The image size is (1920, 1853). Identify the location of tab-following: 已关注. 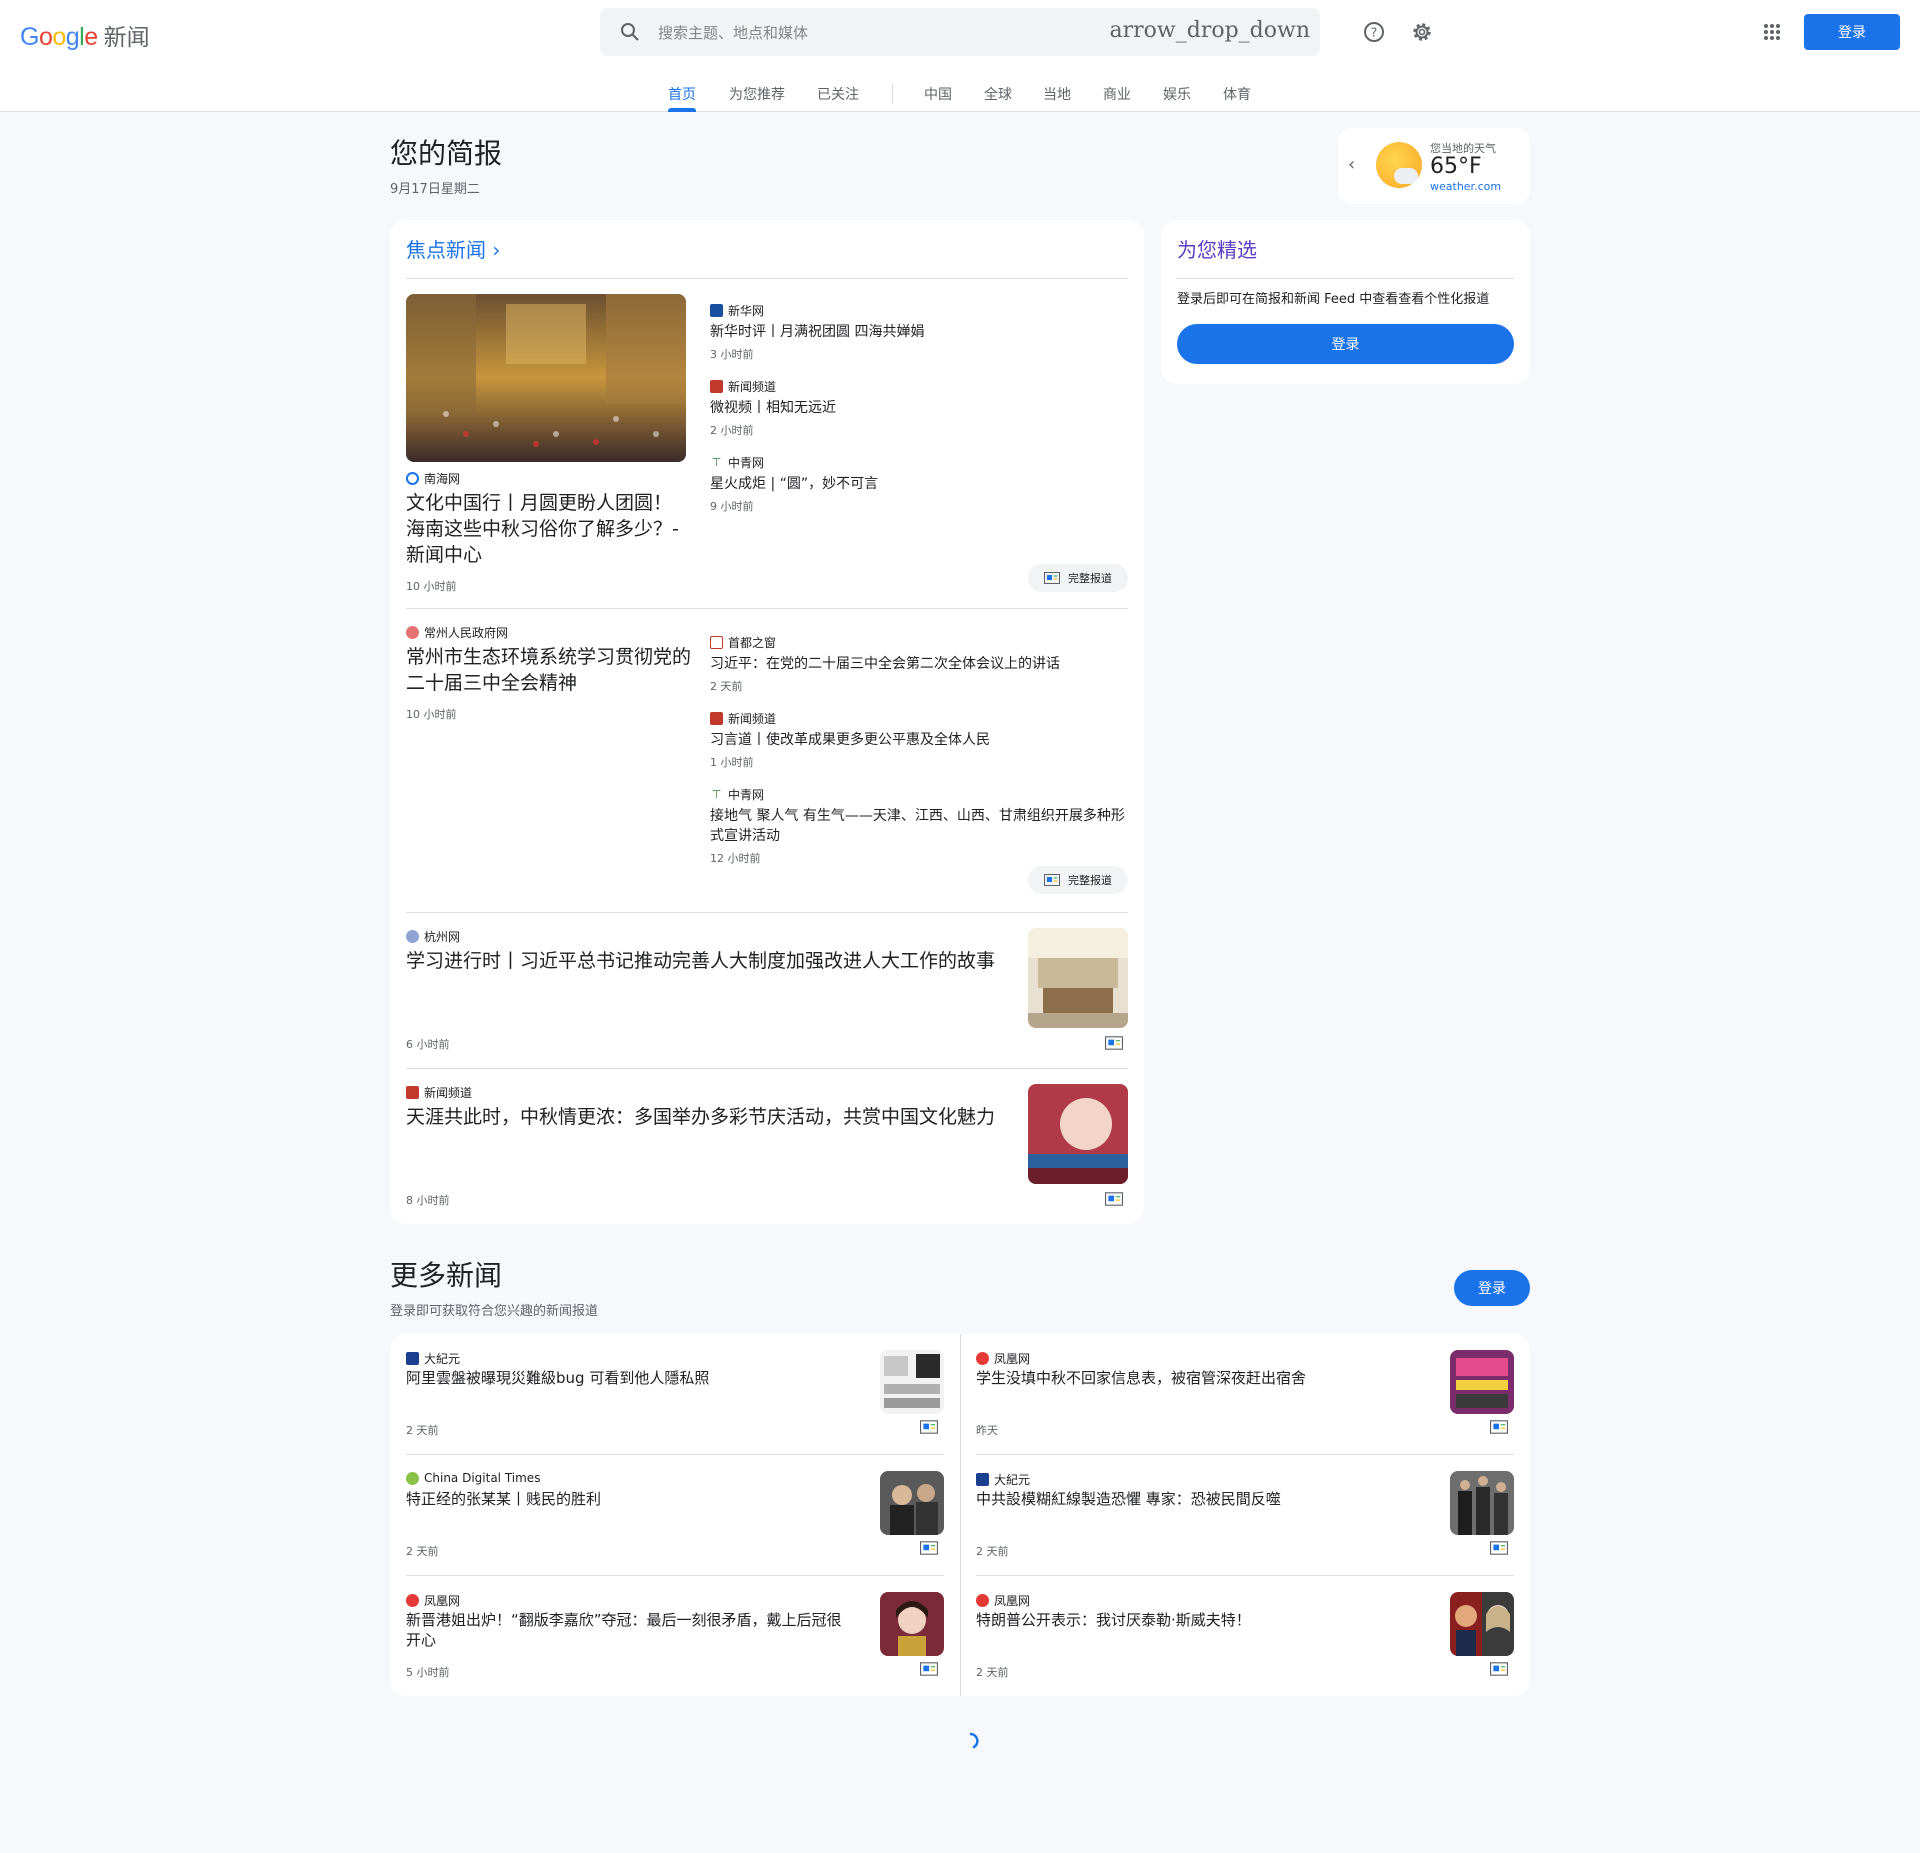
(838, 94).